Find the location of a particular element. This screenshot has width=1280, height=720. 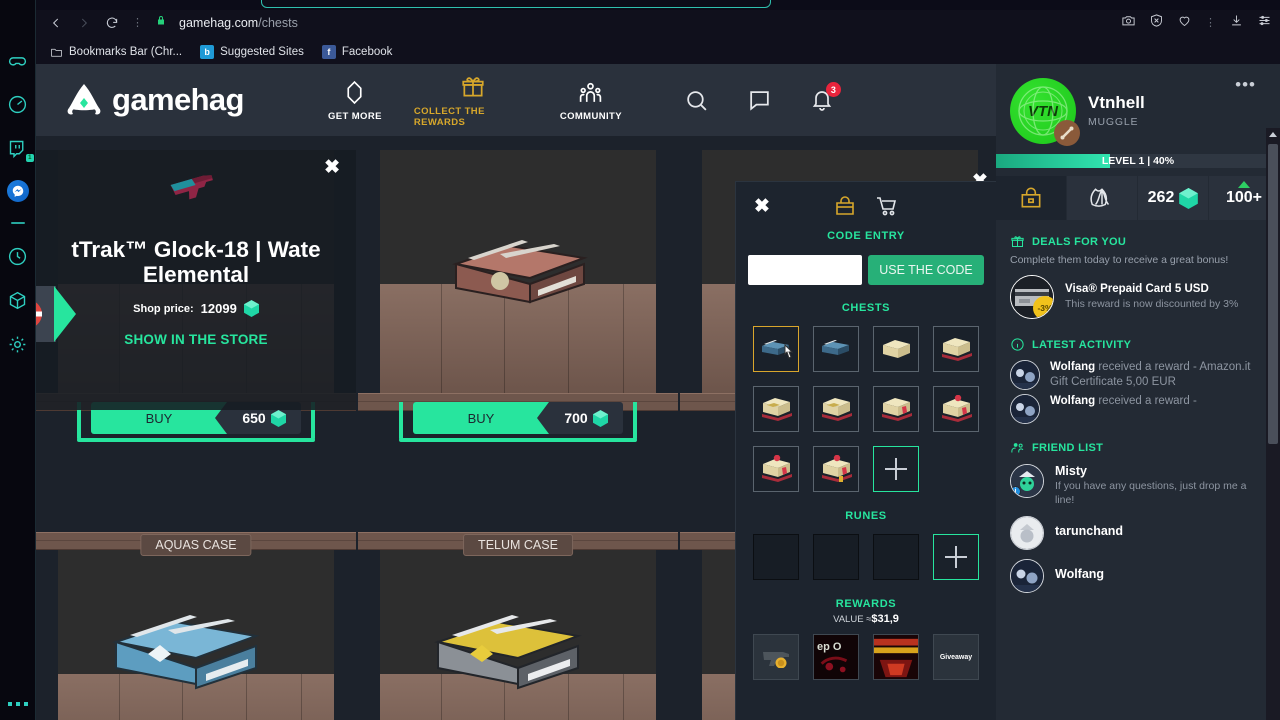

backpack-tab-icon is located at coordinates (845, 206).